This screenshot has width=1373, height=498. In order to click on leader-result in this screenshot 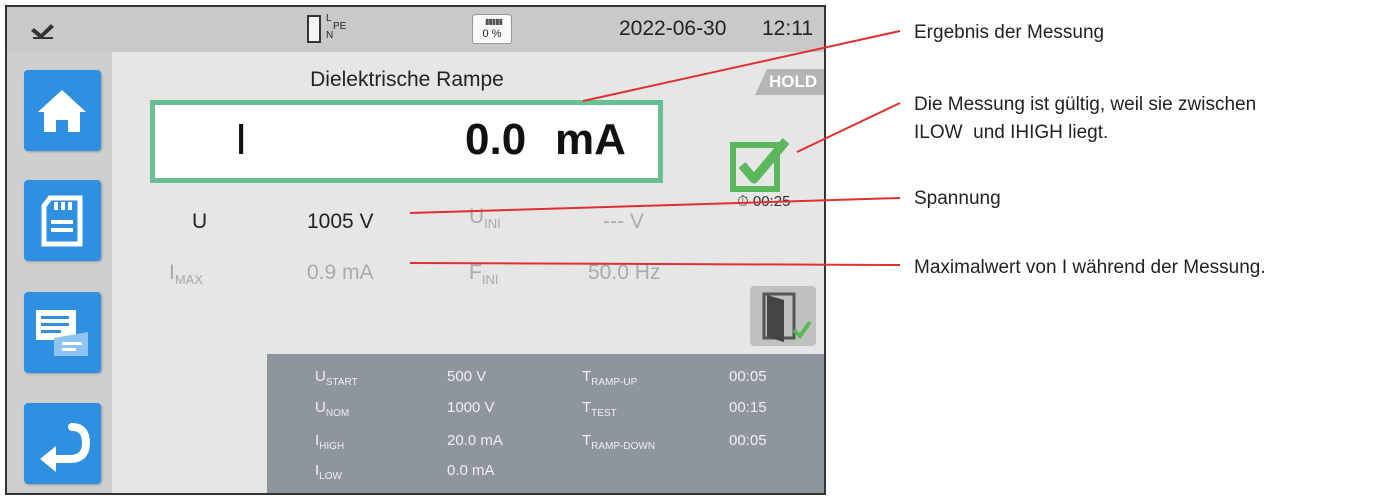, I will do `click(741, 66)`.